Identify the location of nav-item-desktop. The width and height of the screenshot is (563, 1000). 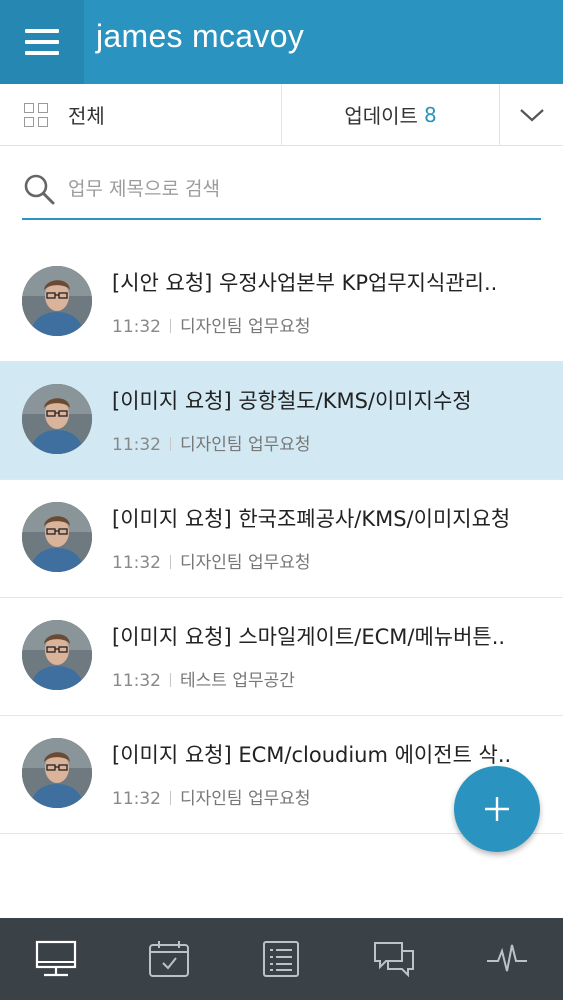
(56, 959).